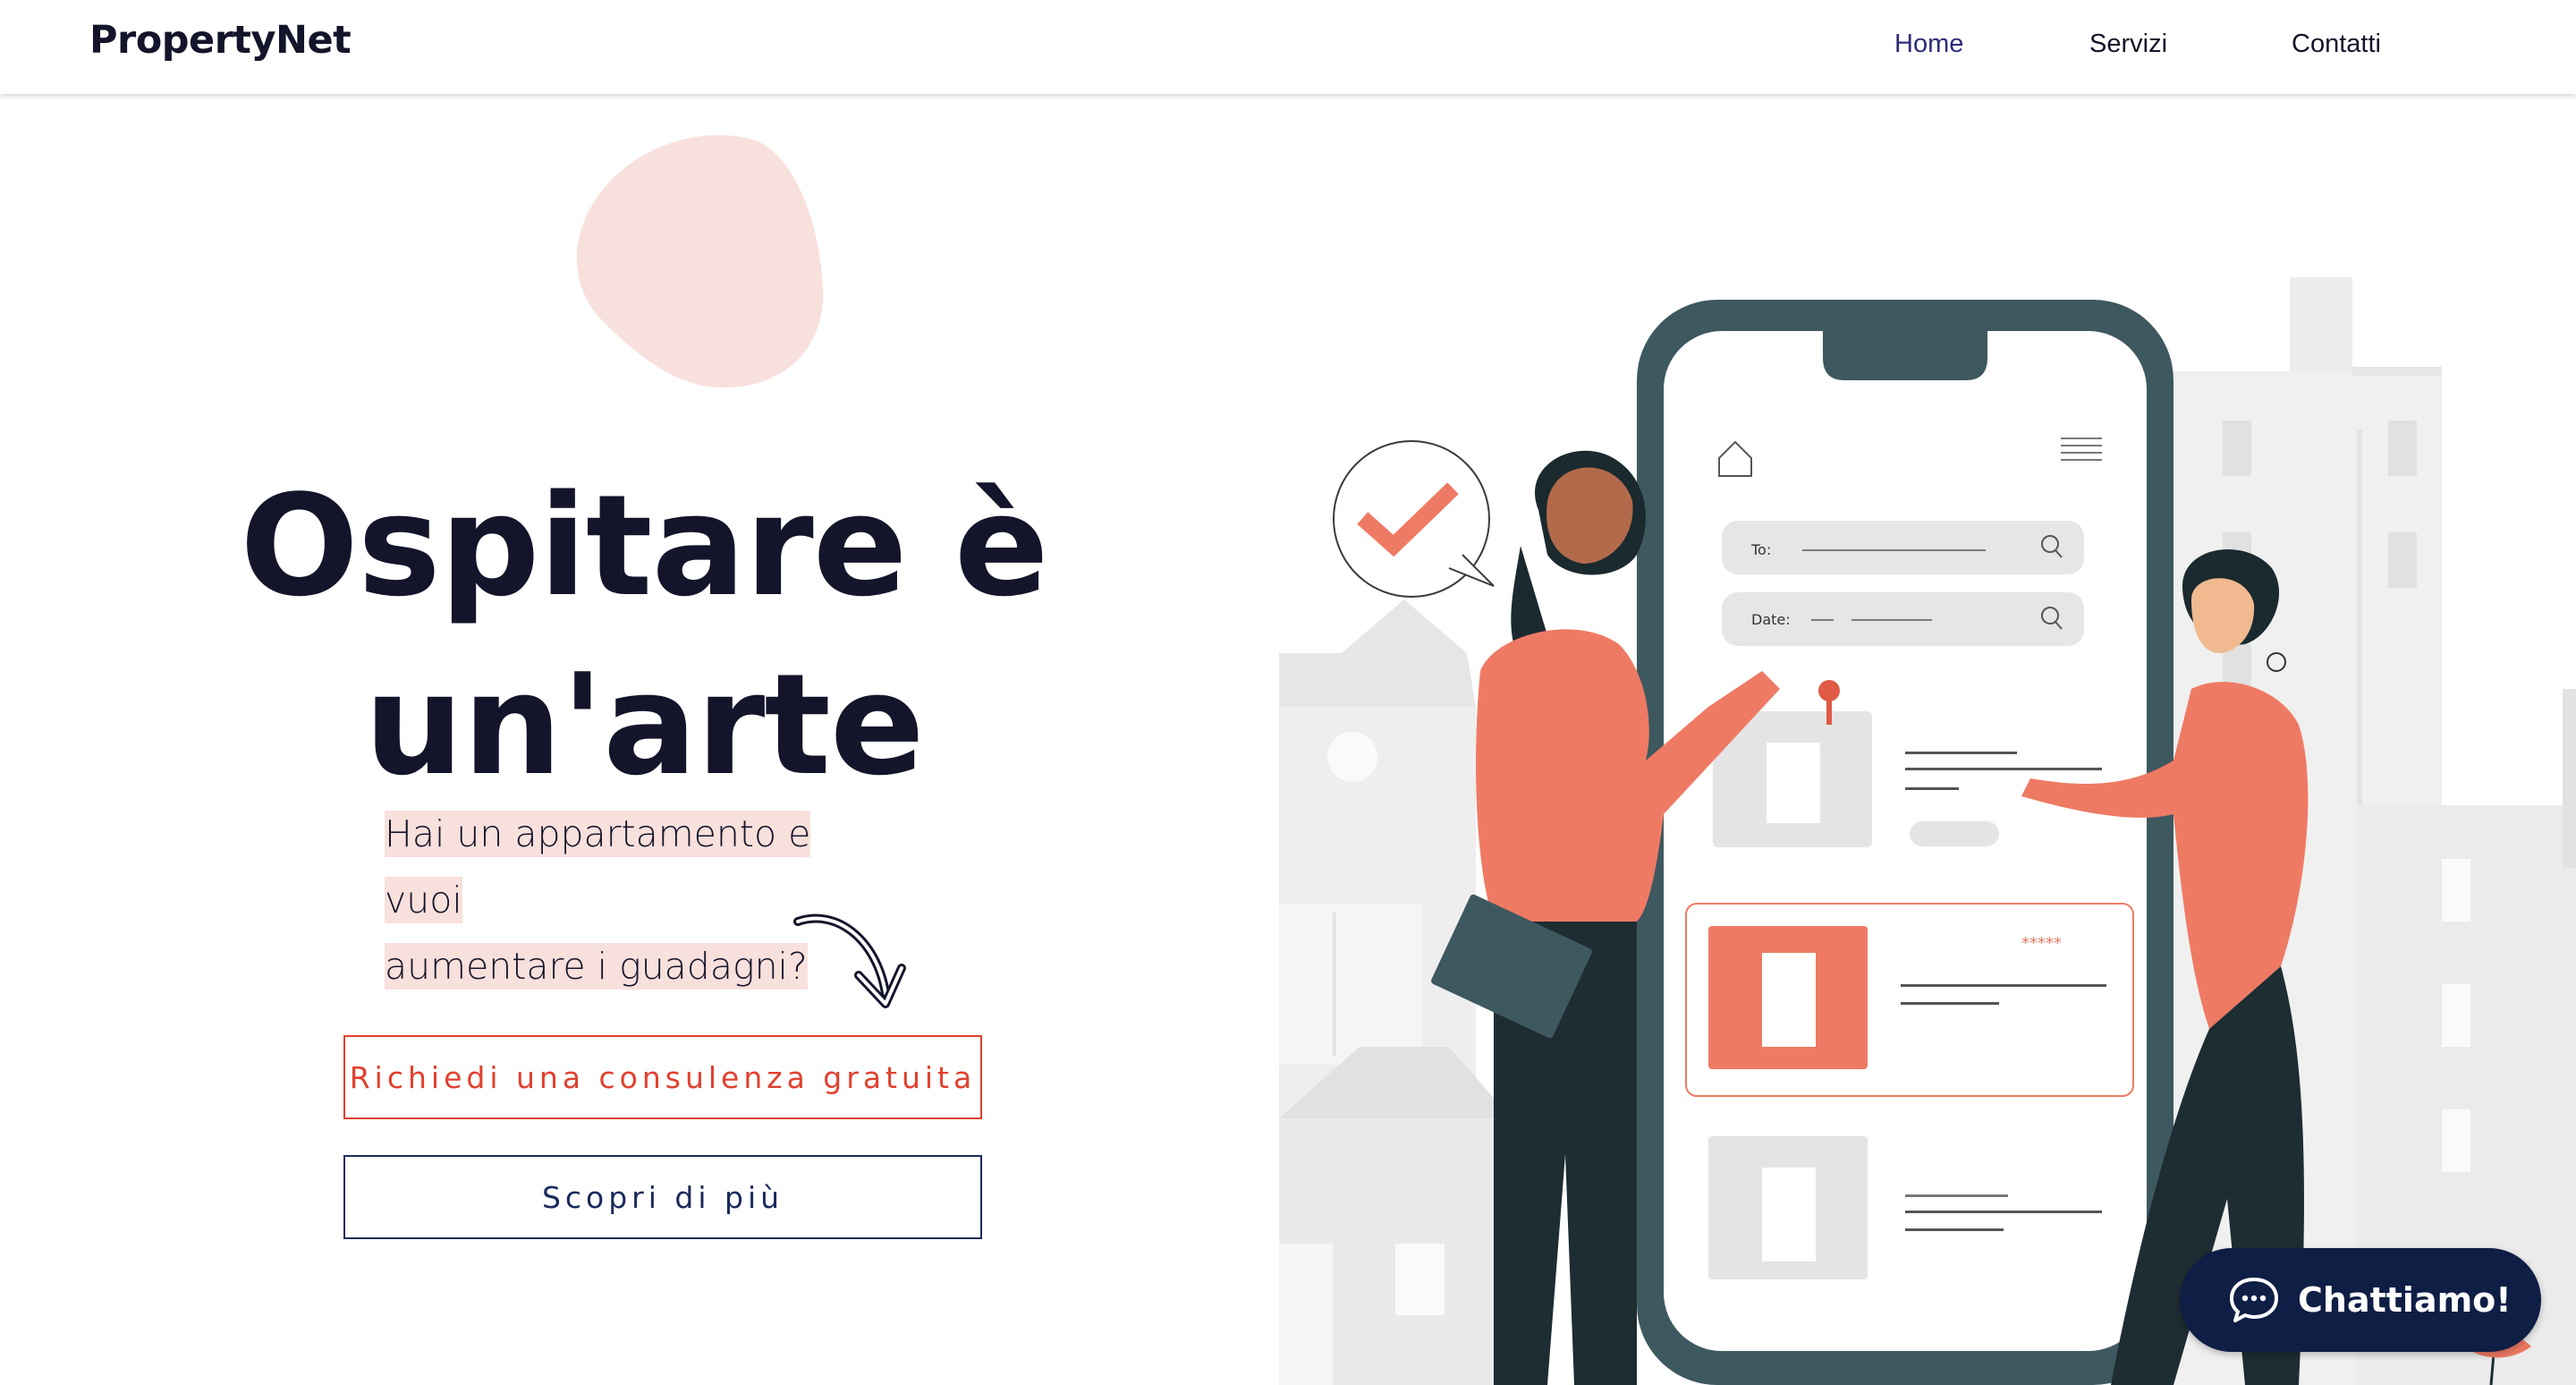 This screenshot has width=2576, height=1385. I want to click on chat-button: Chattiamo!, so click(2360, 1300).